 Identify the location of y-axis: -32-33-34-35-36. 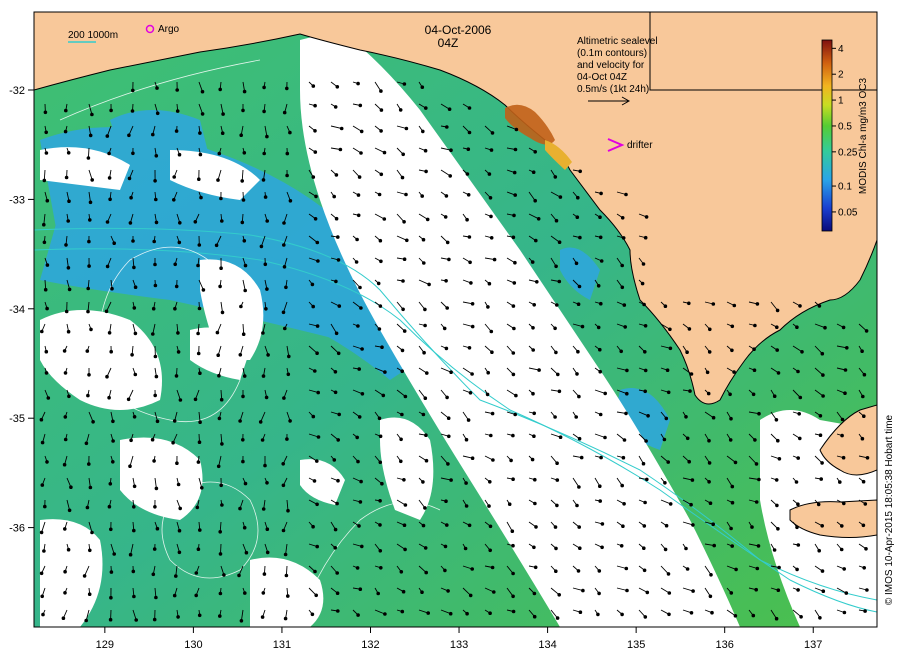
(21, 310).